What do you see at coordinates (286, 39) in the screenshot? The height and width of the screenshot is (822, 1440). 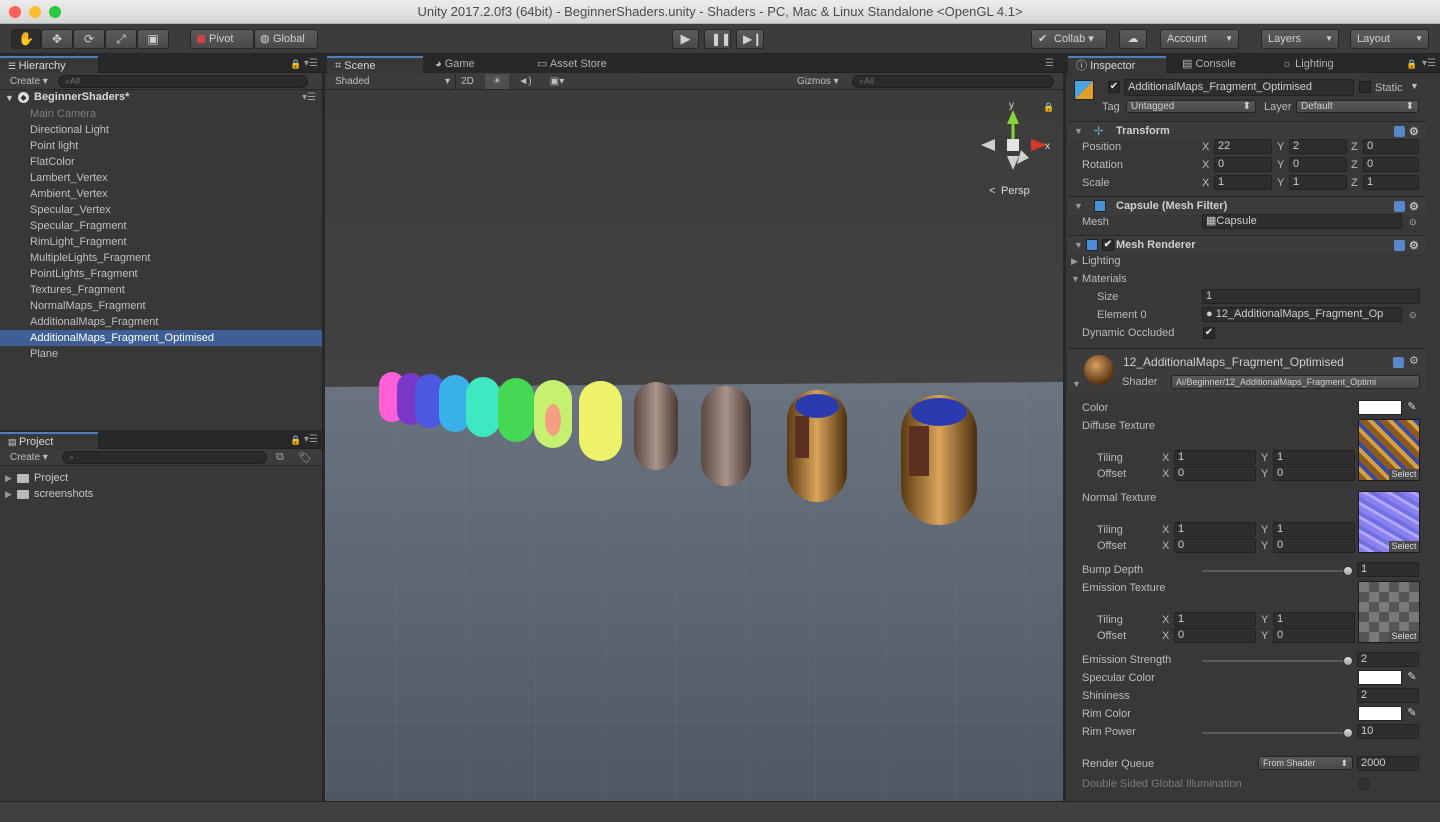 I see `global-toggle: ◍ Global` at bounding box center [286, 39].